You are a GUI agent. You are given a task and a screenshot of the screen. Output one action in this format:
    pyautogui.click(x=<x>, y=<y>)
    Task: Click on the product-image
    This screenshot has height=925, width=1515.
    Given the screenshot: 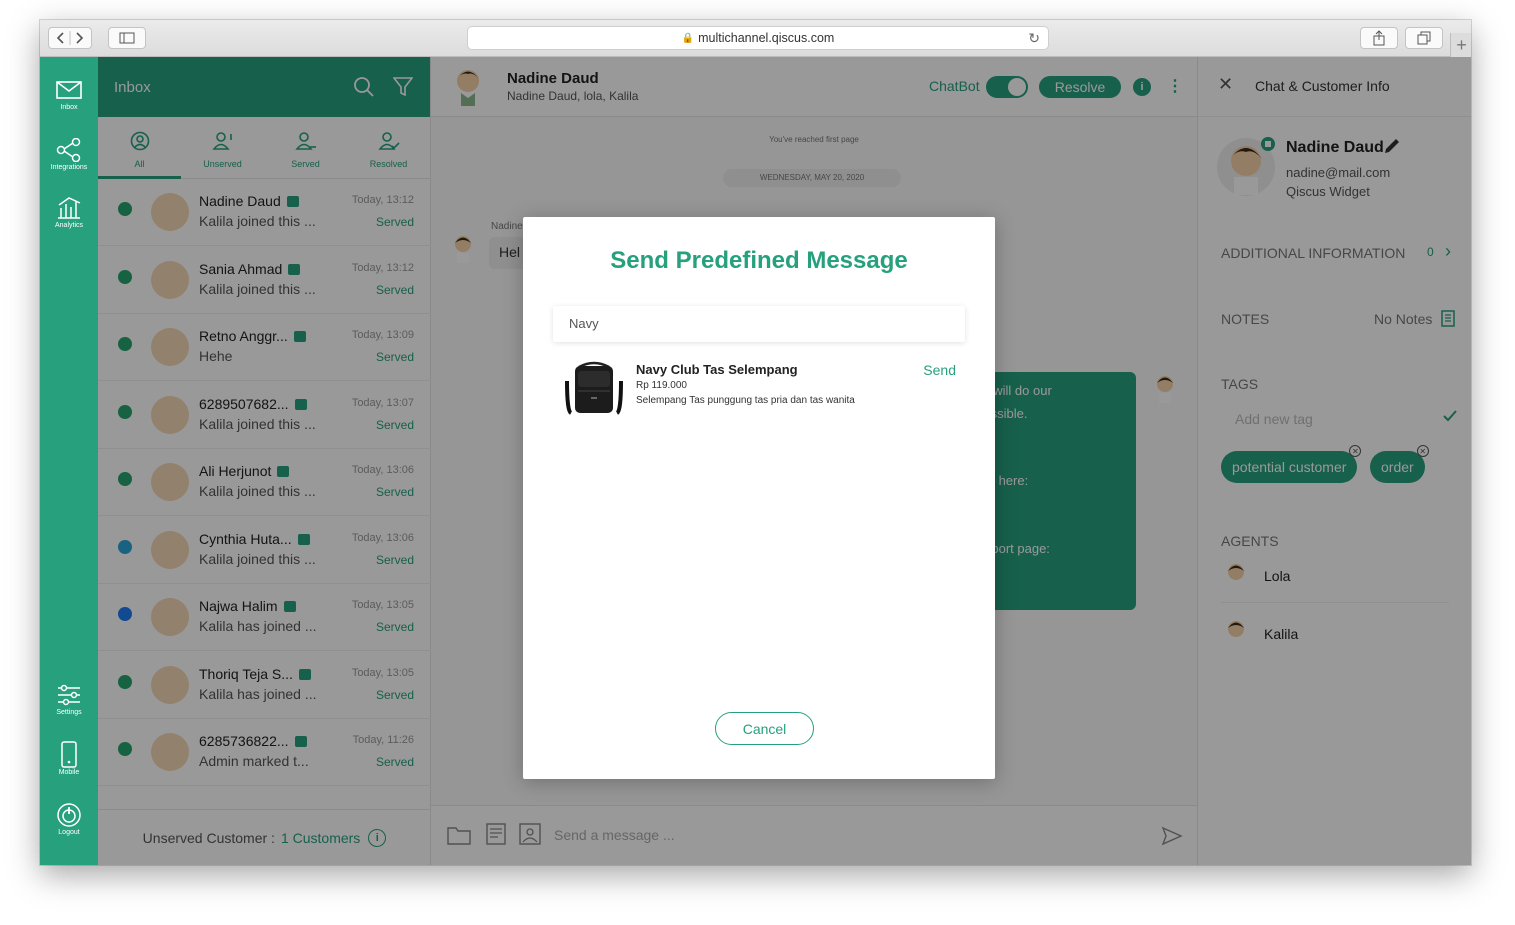 What is the action you would take?
    pyautogui.click(x=594, y=388)
    